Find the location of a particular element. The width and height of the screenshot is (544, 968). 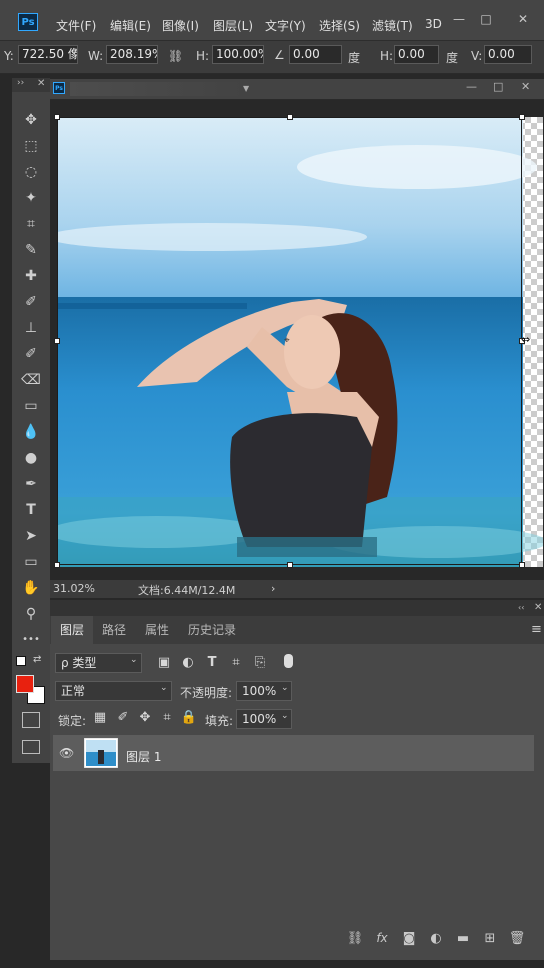

eyedropper-icon: ✎ is located at coordinates (31, 250).